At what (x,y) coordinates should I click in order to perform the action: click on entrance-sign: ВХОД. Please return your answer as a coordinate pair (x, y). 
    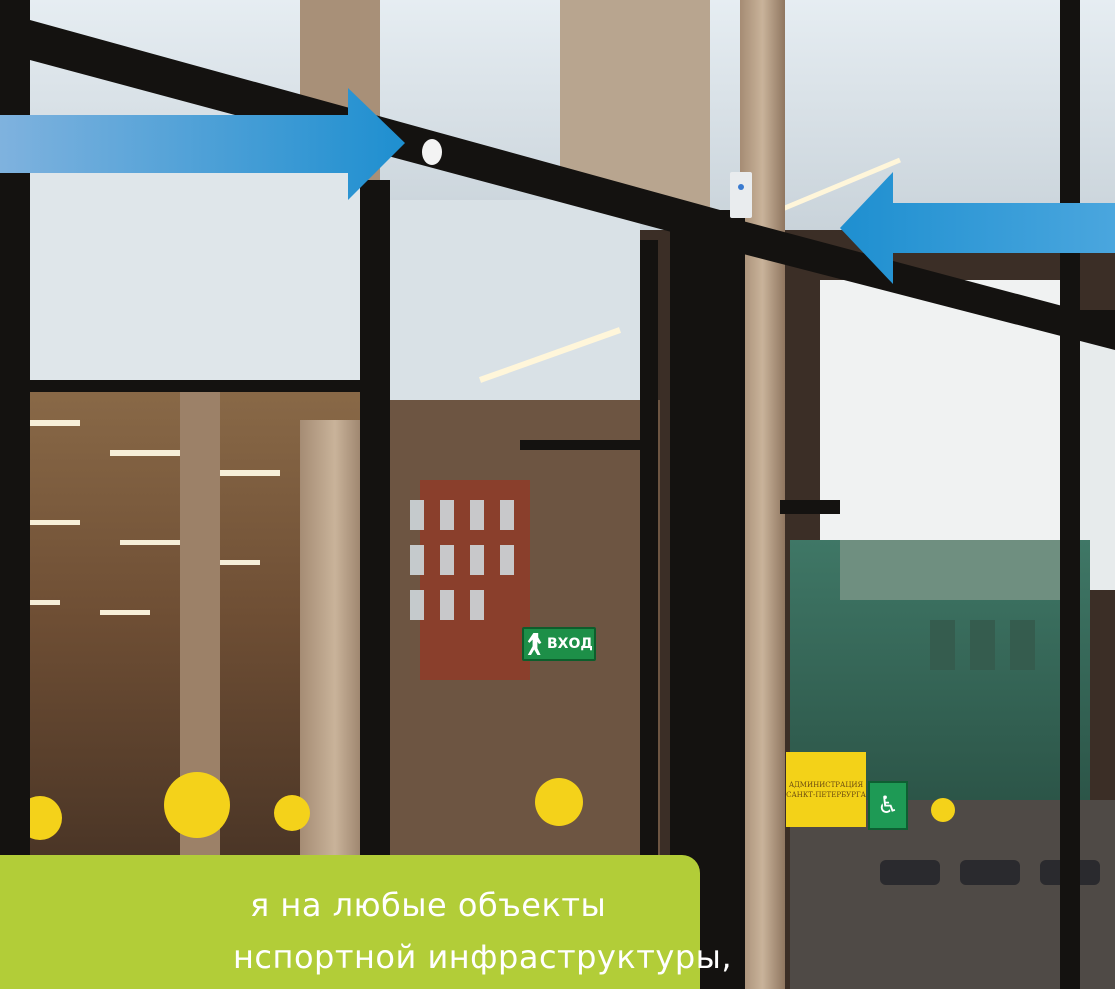
    Looking at the image, I should click on (559, 644).